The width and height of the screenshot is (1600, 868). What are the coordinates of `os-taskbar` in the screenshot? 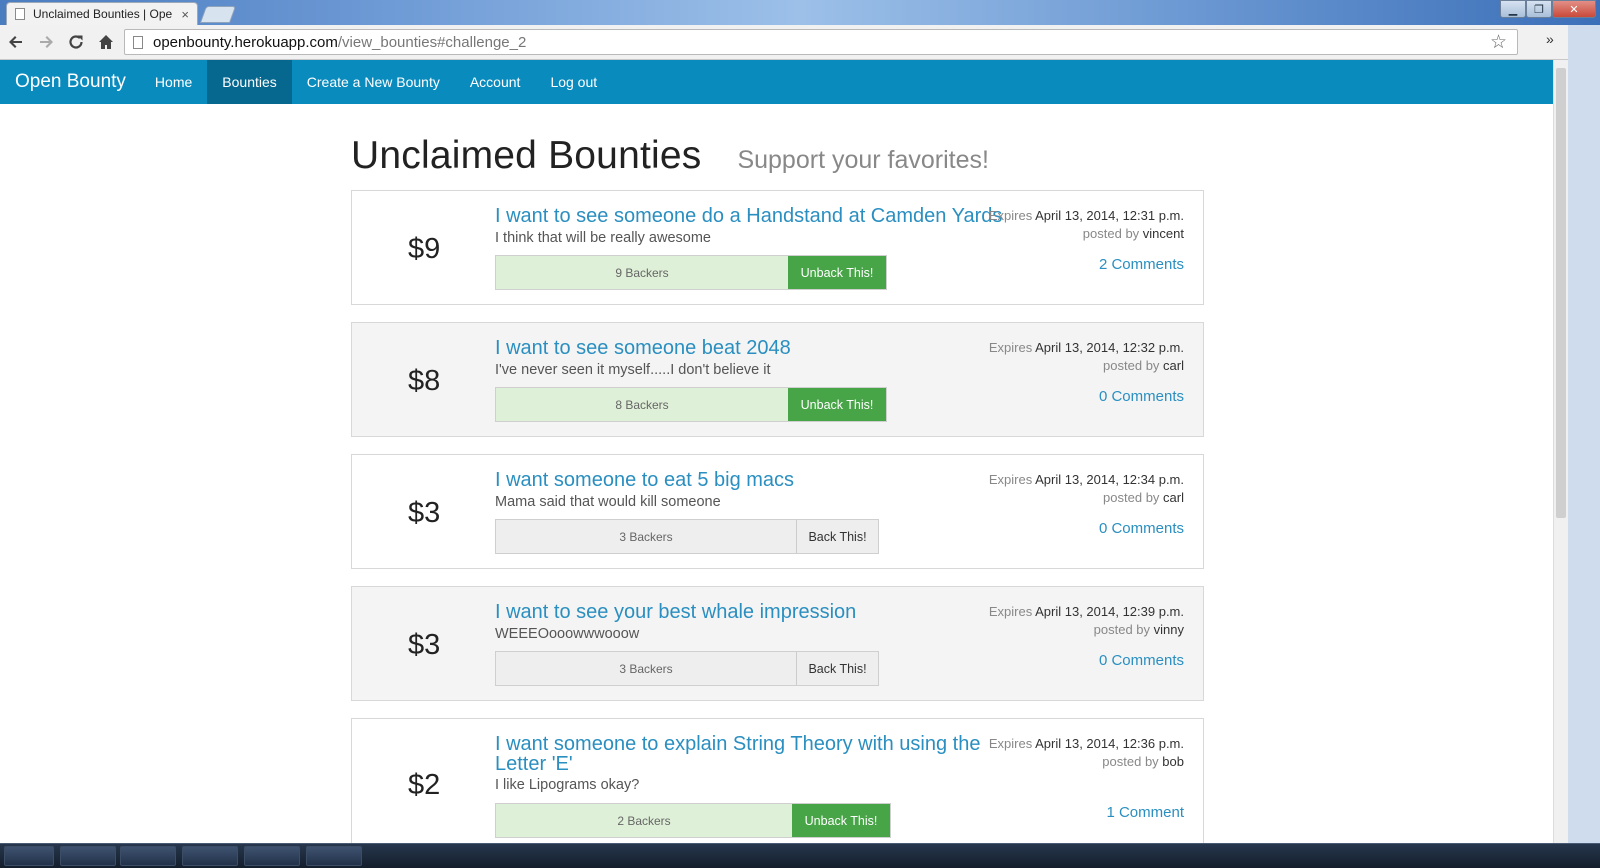 It's located at (800, 855).